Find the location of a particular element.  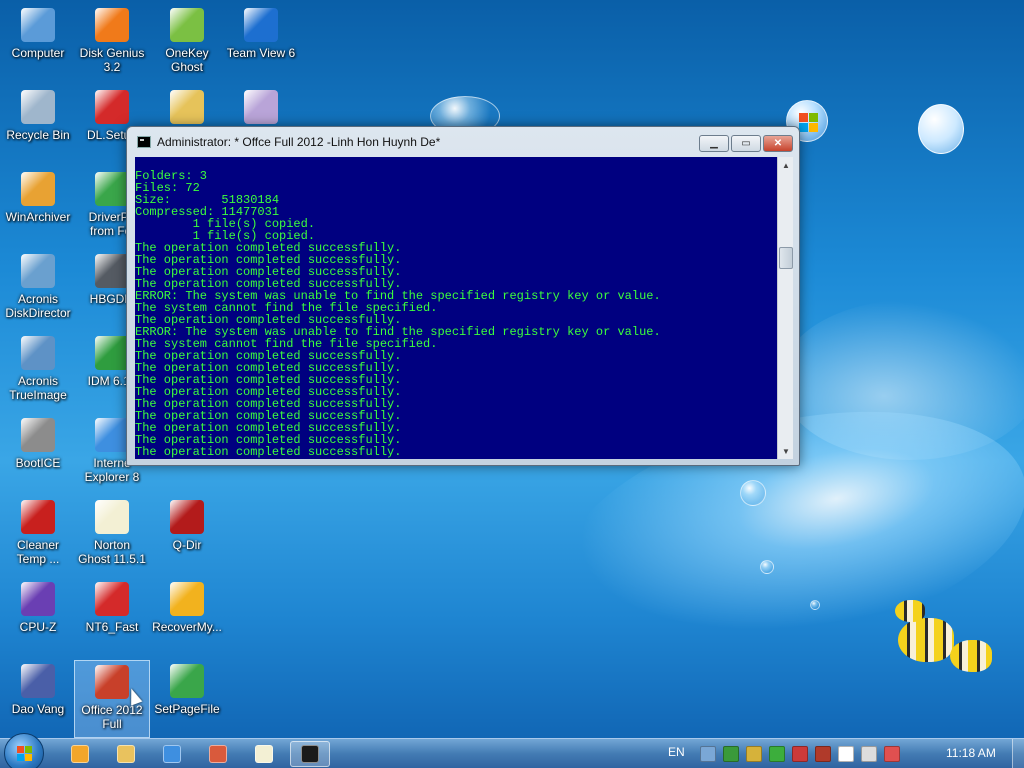

desktop-shortcut-label: NT6_Fast is located at coordinates (112, 627).